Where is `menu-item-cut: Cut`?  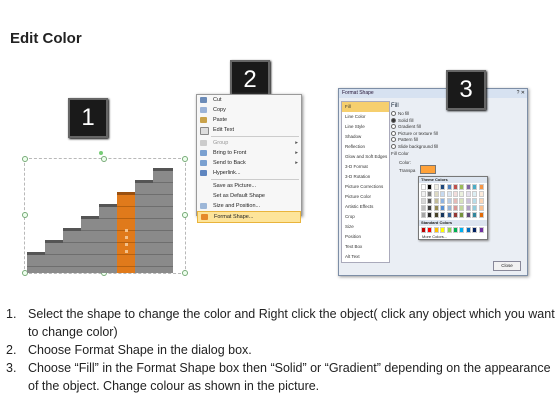
menu-item-cut: Cut is located at coordinates (249, 100).